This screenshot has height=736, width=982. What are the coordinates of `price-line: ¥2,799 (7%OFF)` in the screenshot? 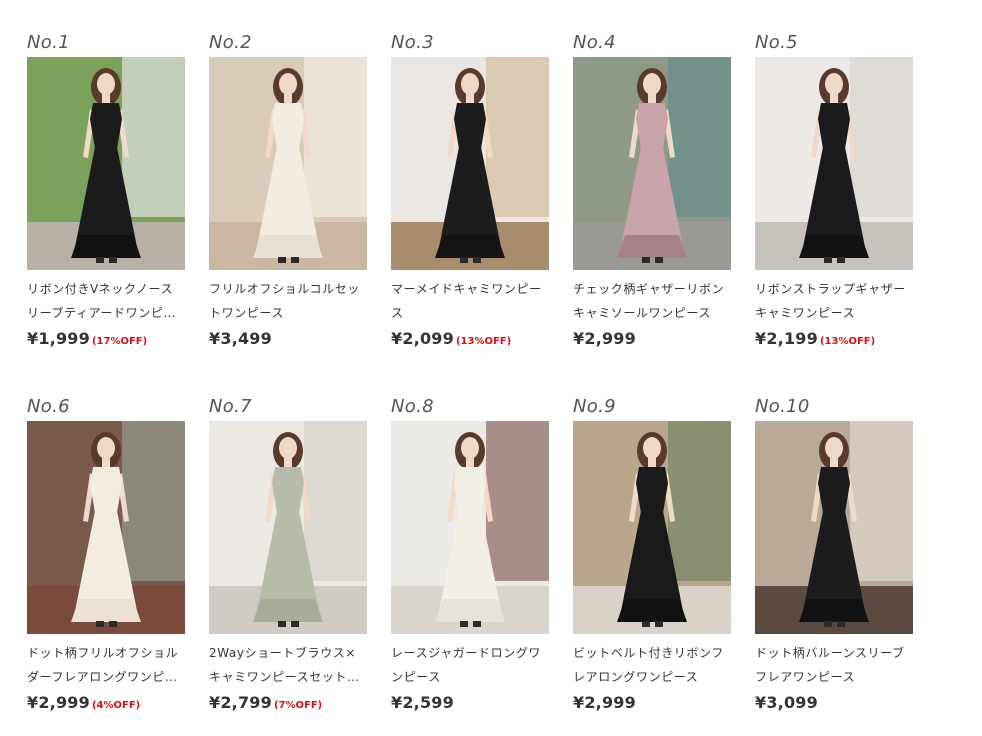 It's located at (288, 705).